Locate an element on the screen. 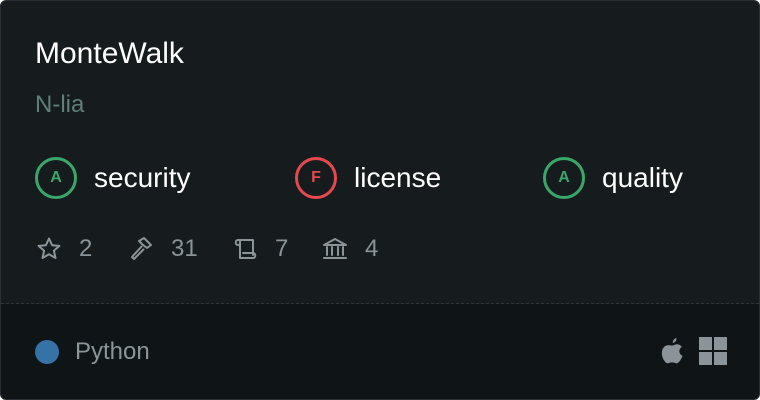 The image size is (760, 400). stat-value: 4 is located at coordinates (372, 248).